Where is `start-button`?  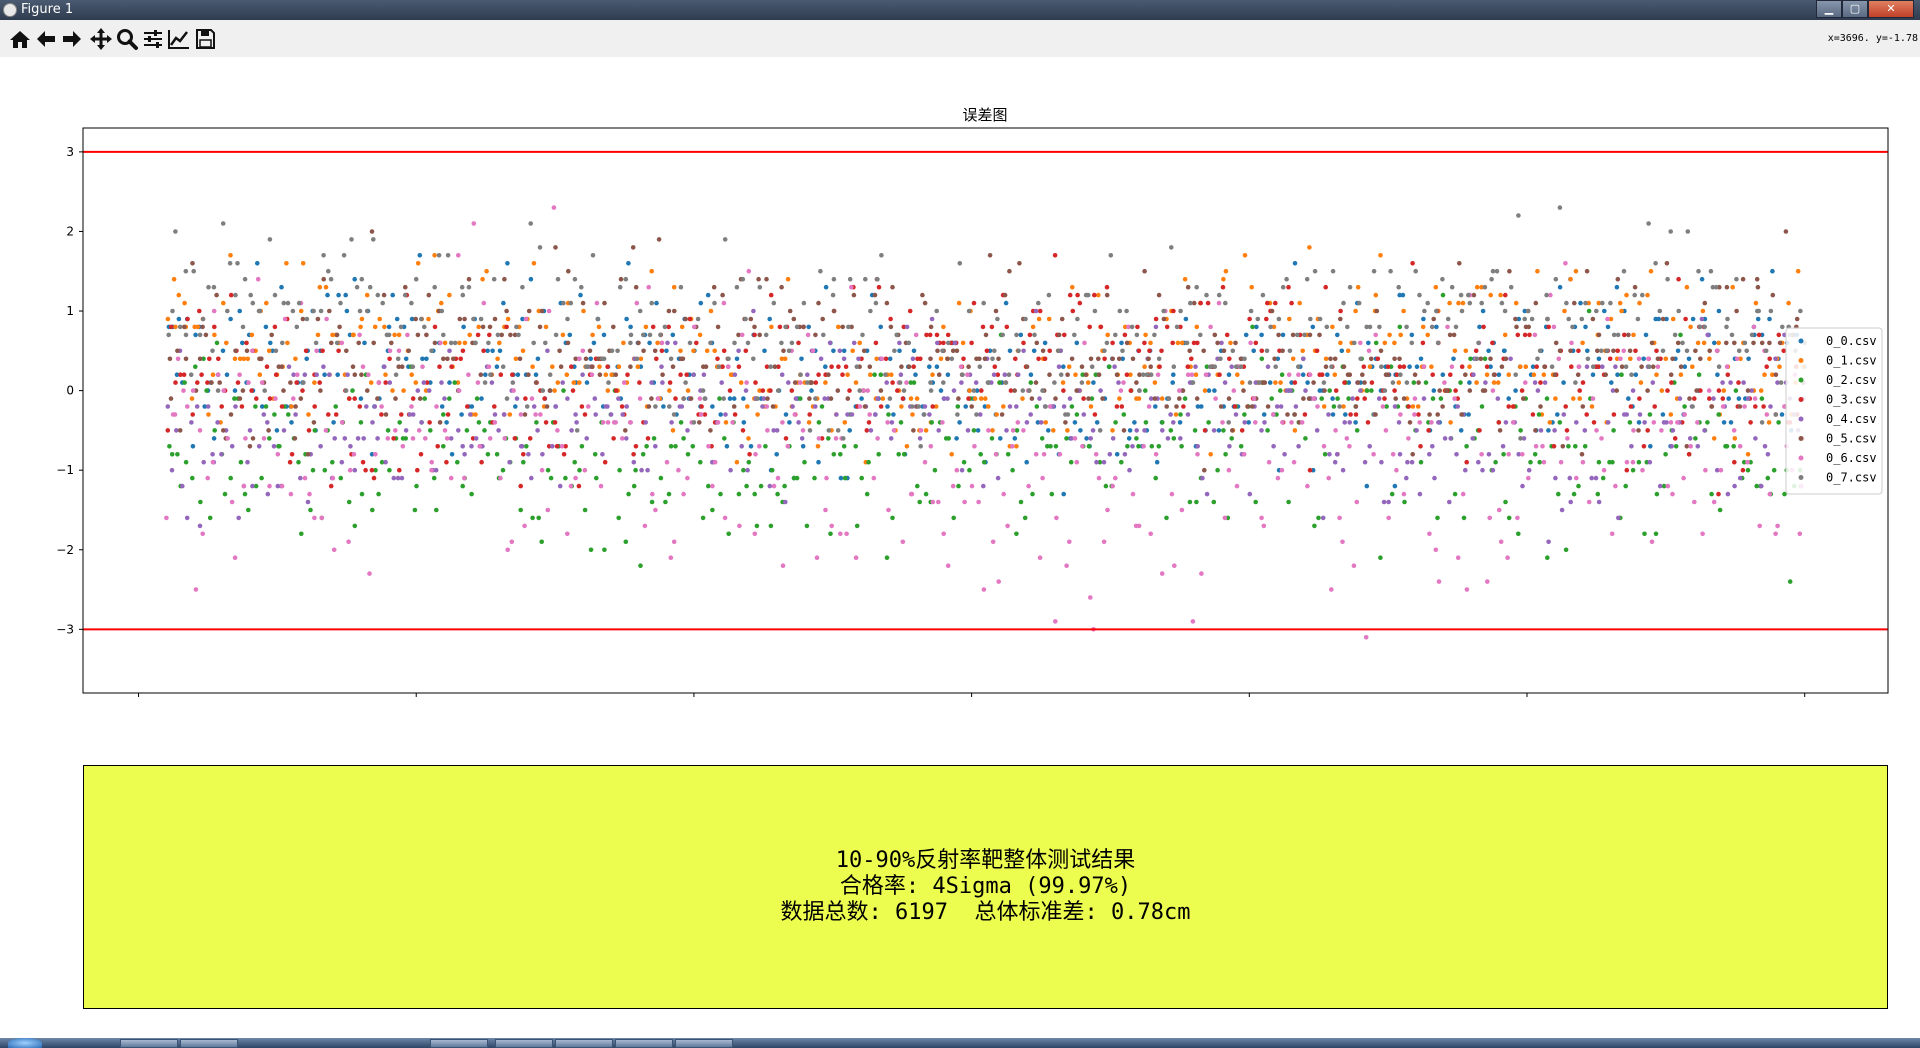
start-button is located at coordinates (25, 1043).